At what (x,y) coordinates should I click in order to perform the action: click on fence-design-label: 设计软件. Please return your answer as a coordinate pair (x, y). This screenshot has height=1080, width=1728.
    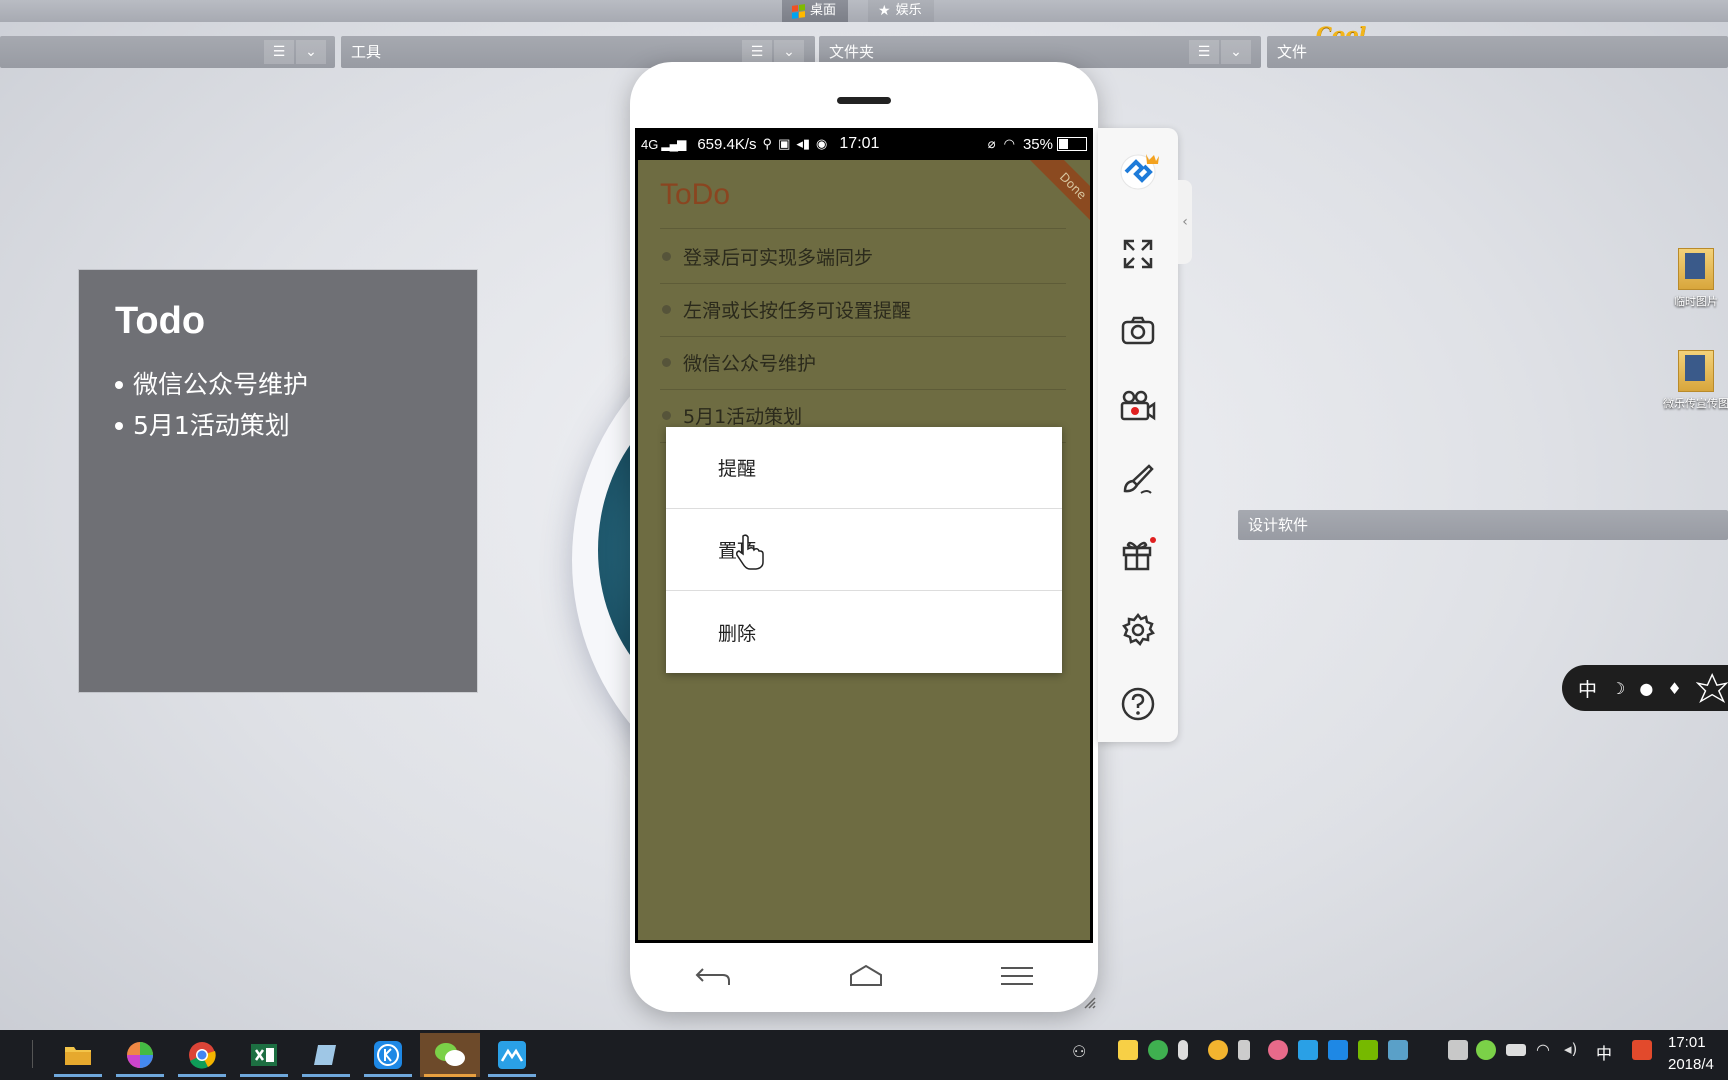
    Looking at the image, I should click on (1278, 525).